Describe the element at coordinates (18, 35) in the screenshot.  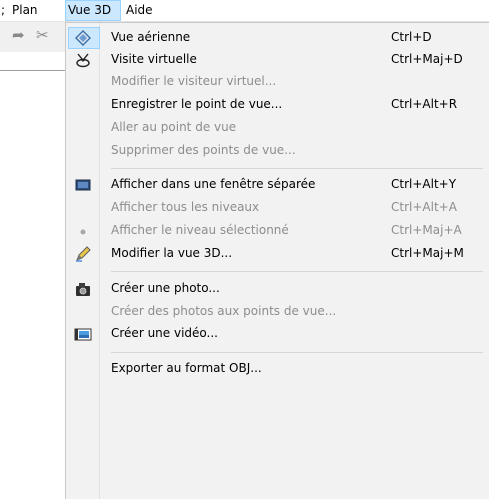
I see `redo-icon: ➦` at that location.